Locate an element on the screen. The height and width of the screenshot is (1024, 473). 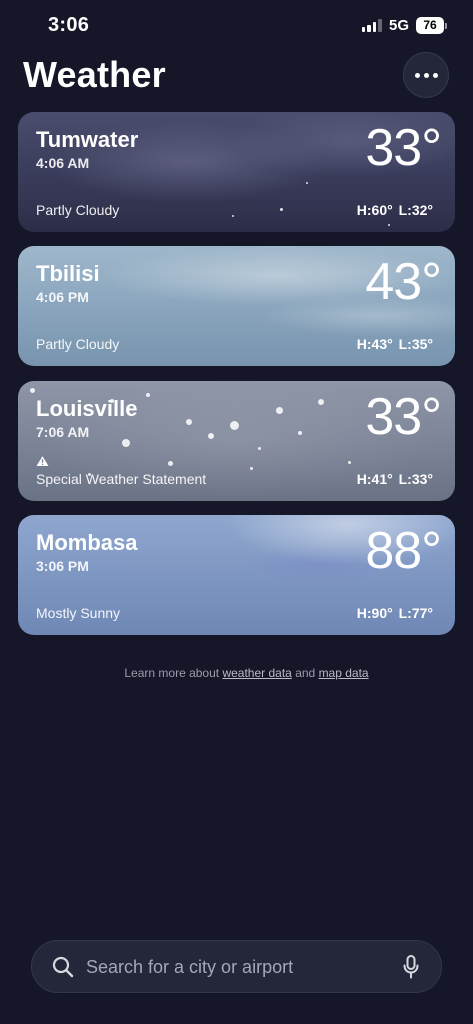
search-bar is located at coordinates (236, 967).